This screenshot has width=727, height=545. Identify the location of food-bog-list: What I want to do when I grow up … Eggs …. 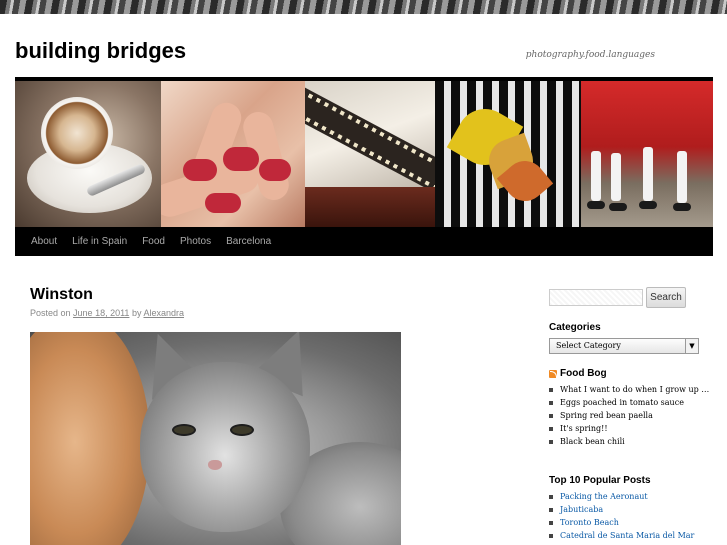
(634, 415).